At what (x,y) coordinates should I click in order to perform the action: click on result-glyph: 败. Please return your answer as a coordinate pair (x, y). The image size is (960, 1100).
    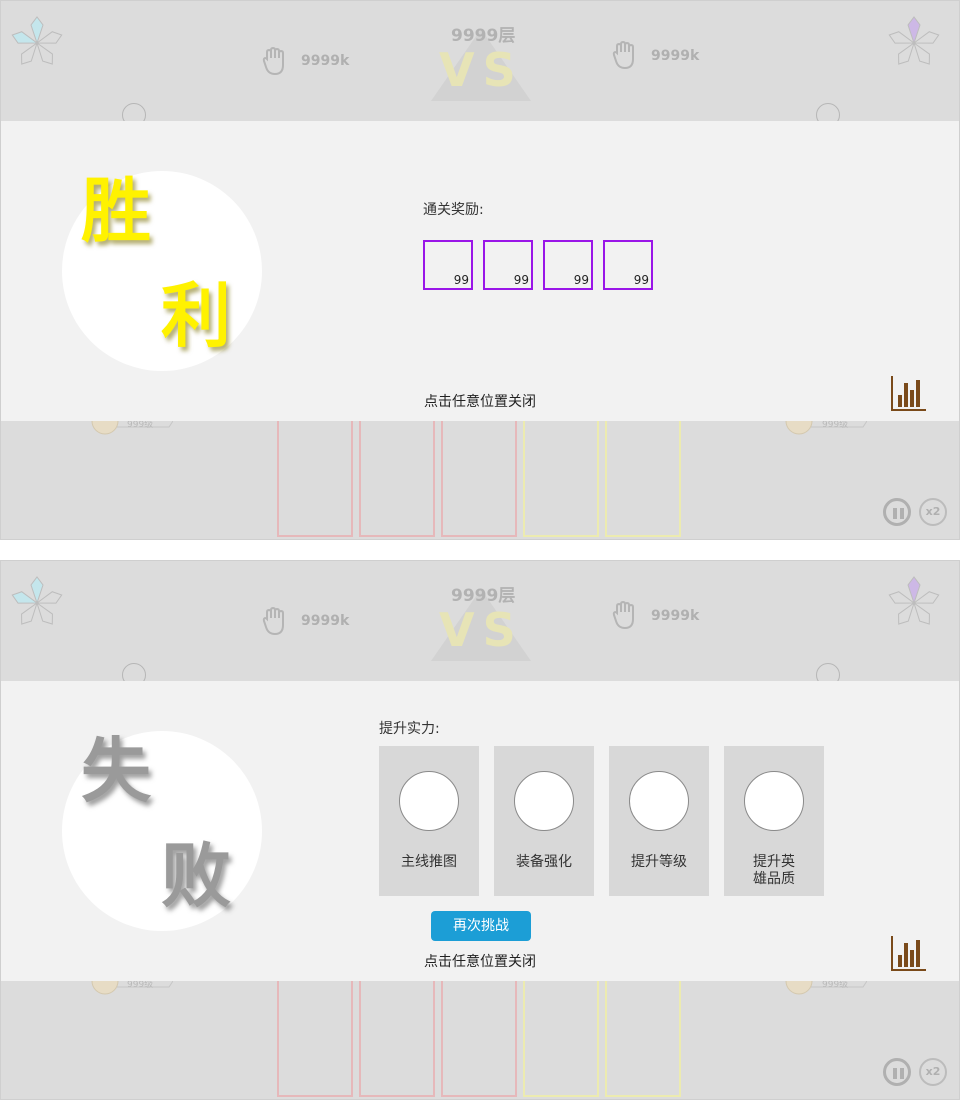
    Looking at the image, I should click on (196, 875).